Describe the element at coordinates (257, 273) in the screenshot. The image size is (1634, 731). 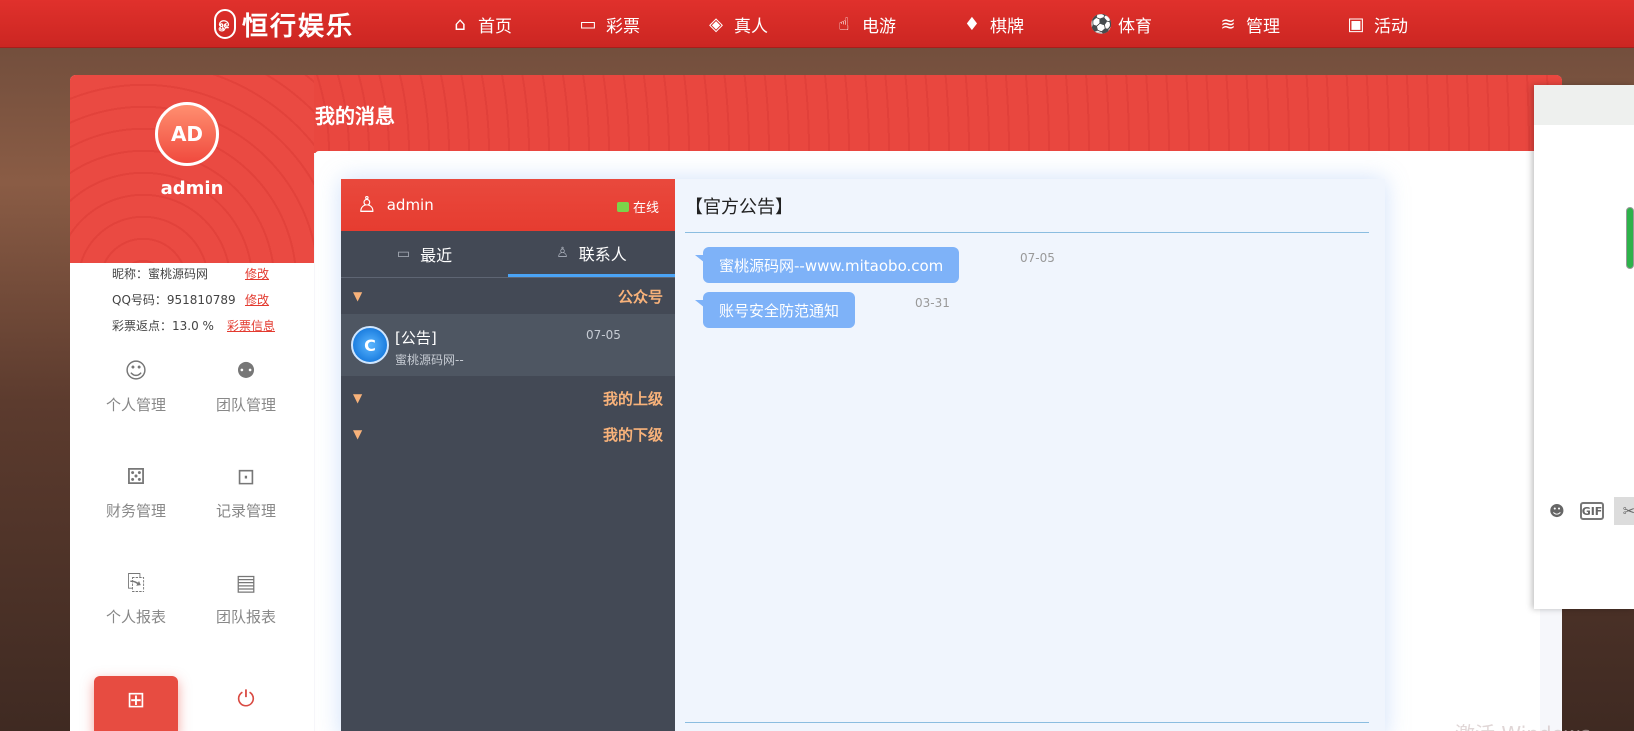
I see `edit-nickname-link: 修改` at that location.